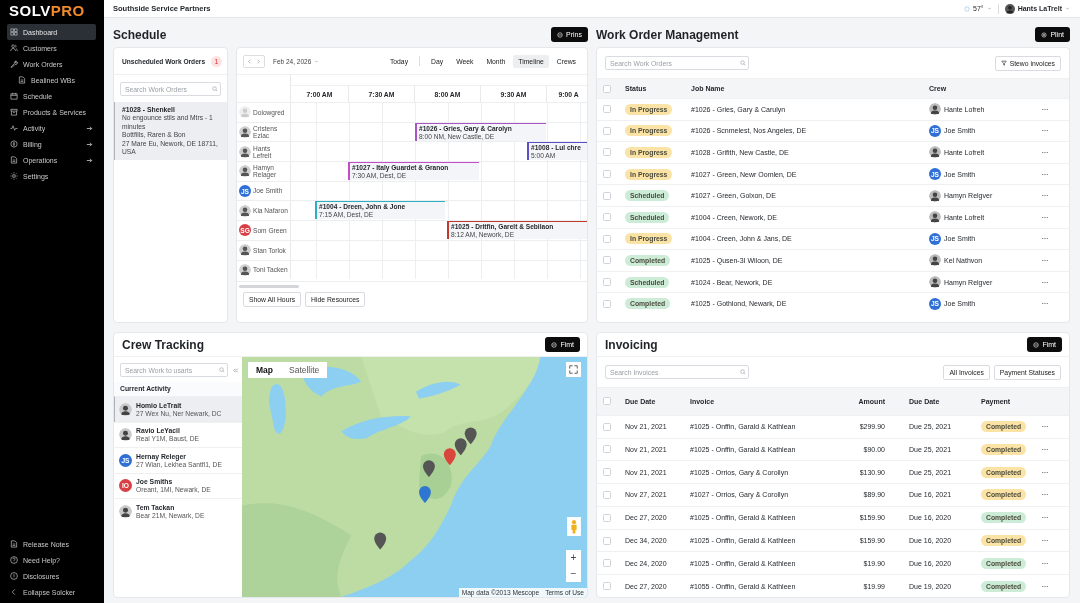 Image resolution: width=1080 pixels, height=603 pixels. I want to click on section-title: Invoicing, so click(631, 344).